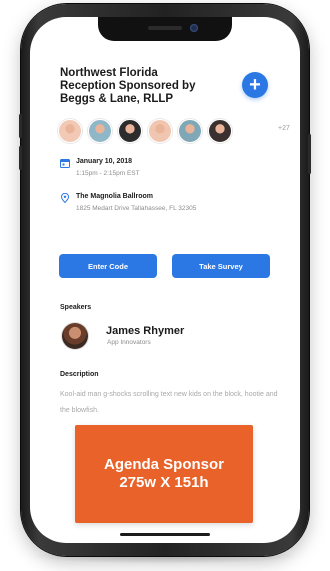 This screenshot has width=330, height=571. Describe the element at coordinates (117, 99) in the screenshot. I see `event-title-line: Beggs & Lane, RLLP` at that location.